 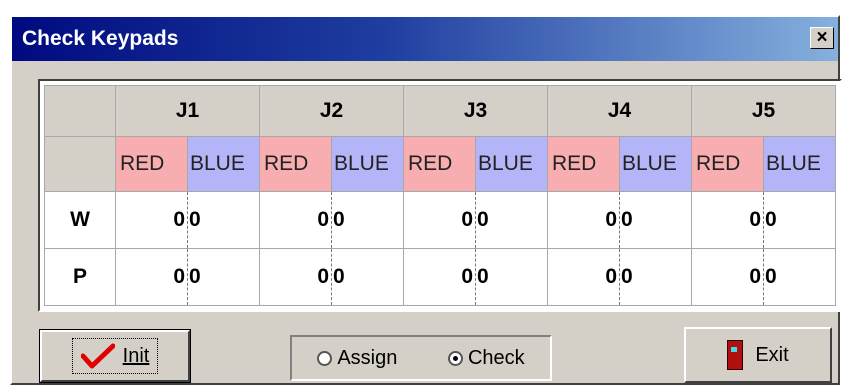 I want to click on j2-blue-label: BLUE, so click(x=367, y=163).